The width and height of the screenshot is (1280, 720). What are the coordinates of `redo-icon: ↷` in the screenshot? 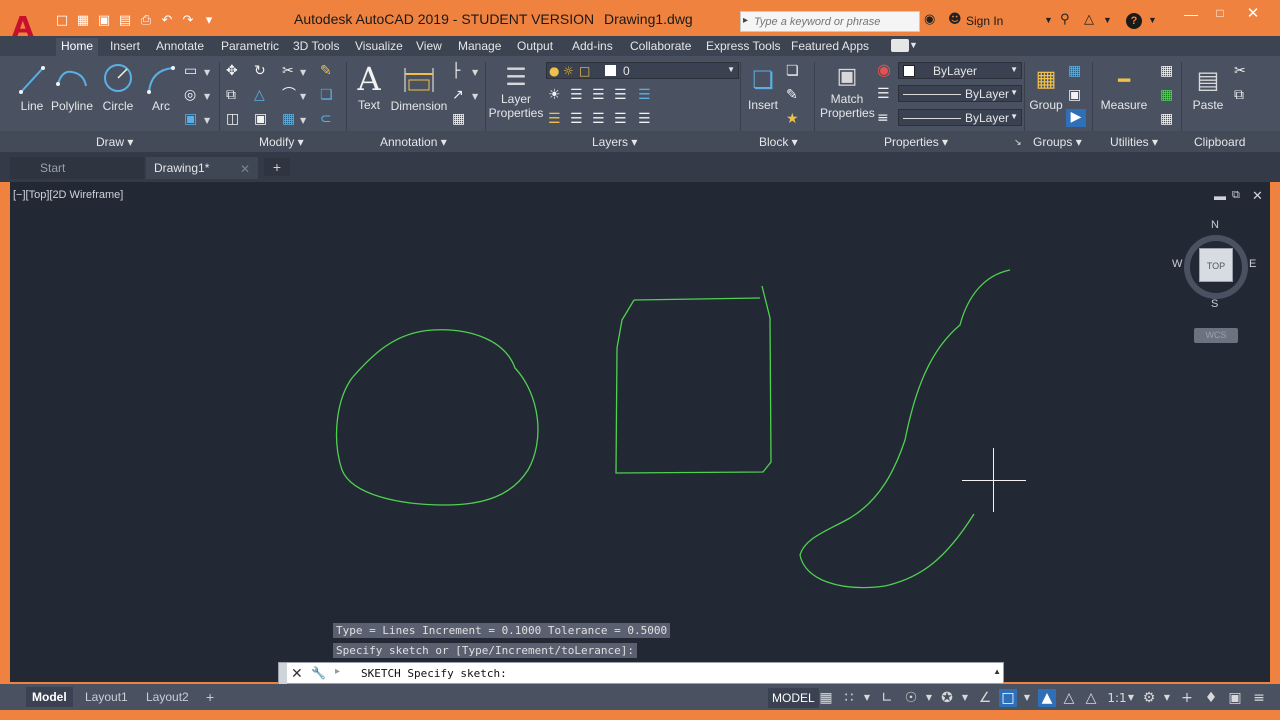 It's located at (188, 21).